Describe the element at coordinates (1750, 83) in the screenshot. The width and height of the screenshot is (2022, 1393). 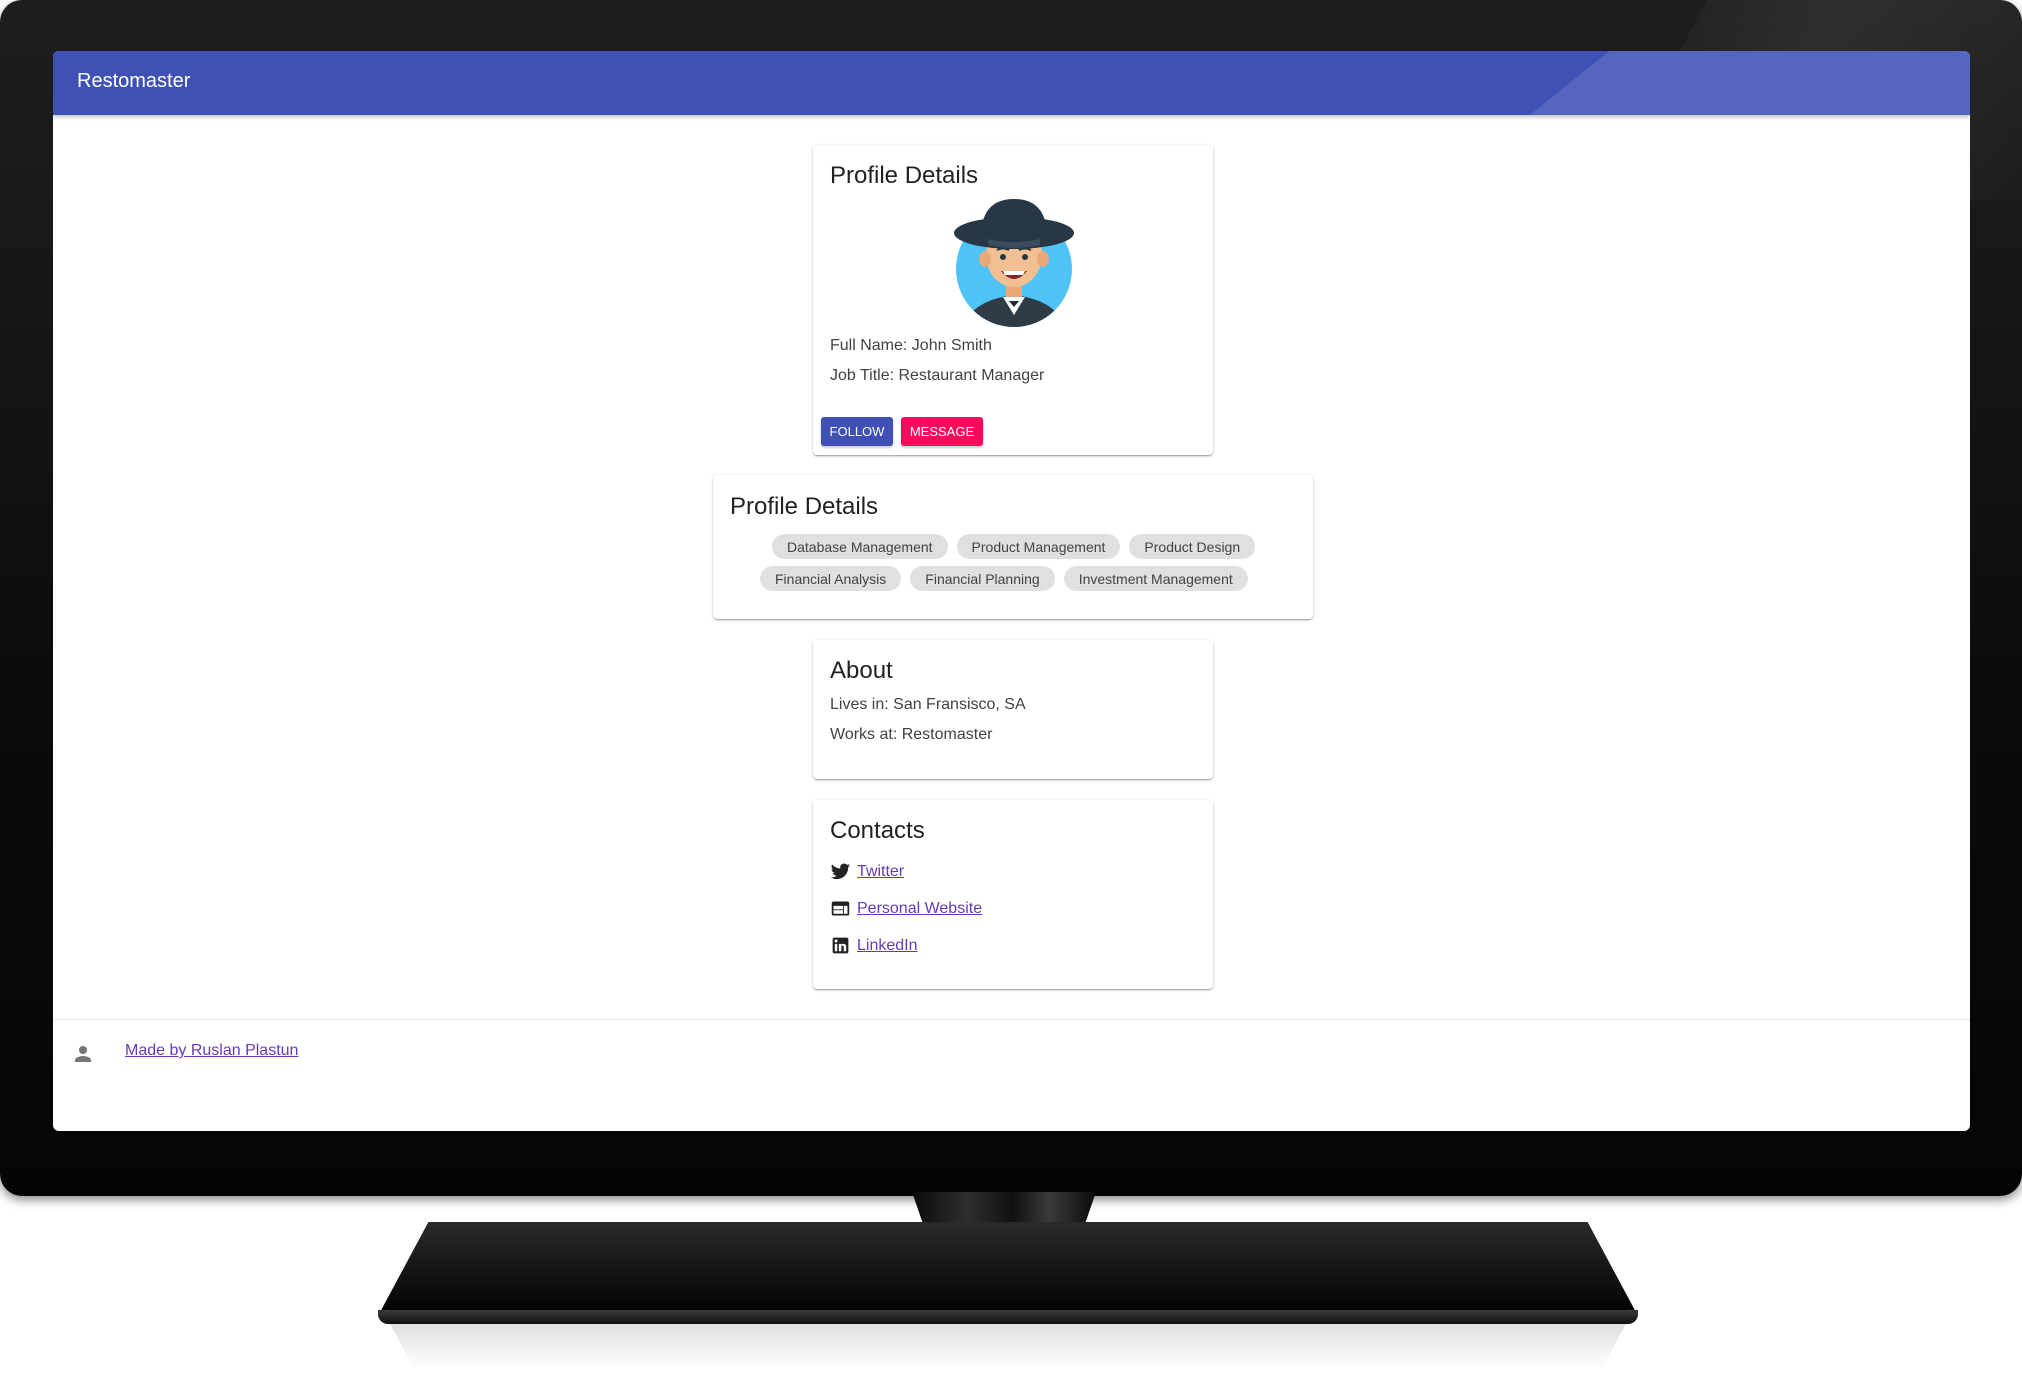
I see `app-bar-gloss` at that location.